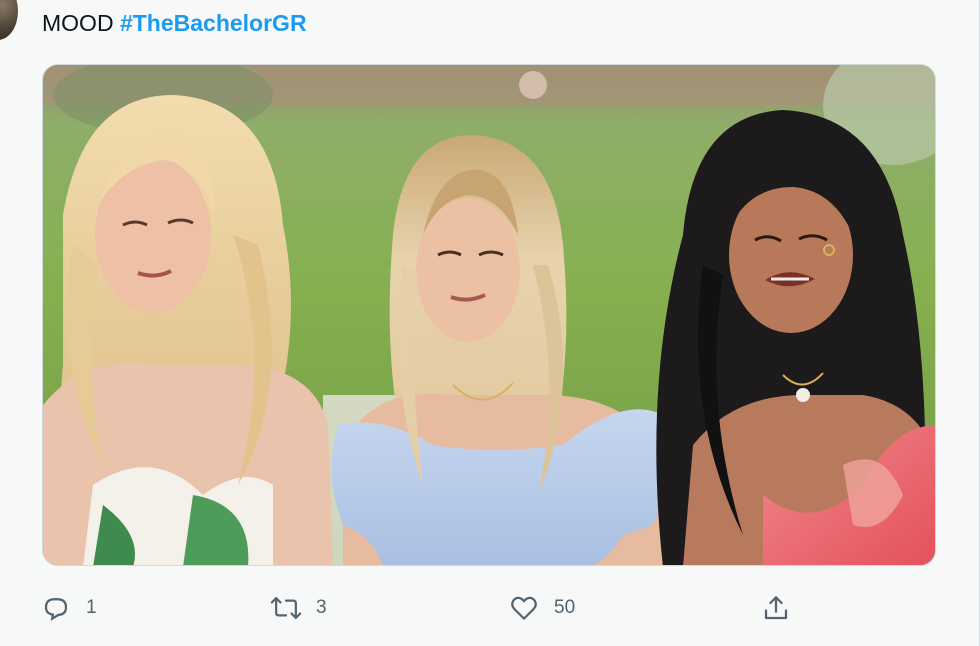 The height and width of the screenshot is (646, 980). I want to click on share-icon, so click(776, 608).